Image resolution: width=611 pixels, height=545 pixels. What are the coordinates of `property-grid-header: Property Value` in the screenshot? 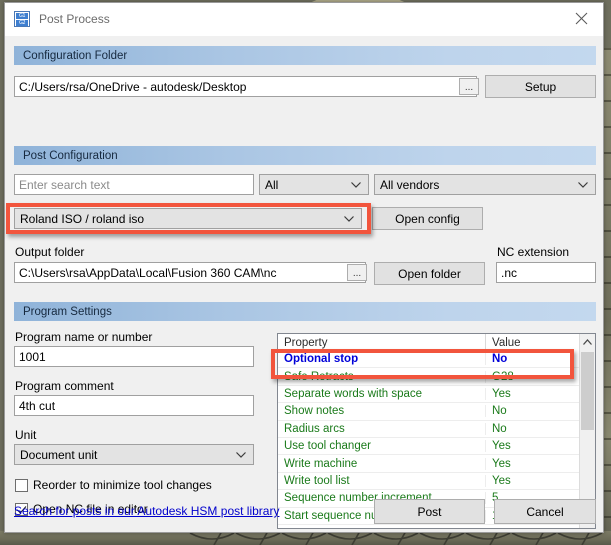 It's located at (436, 343).